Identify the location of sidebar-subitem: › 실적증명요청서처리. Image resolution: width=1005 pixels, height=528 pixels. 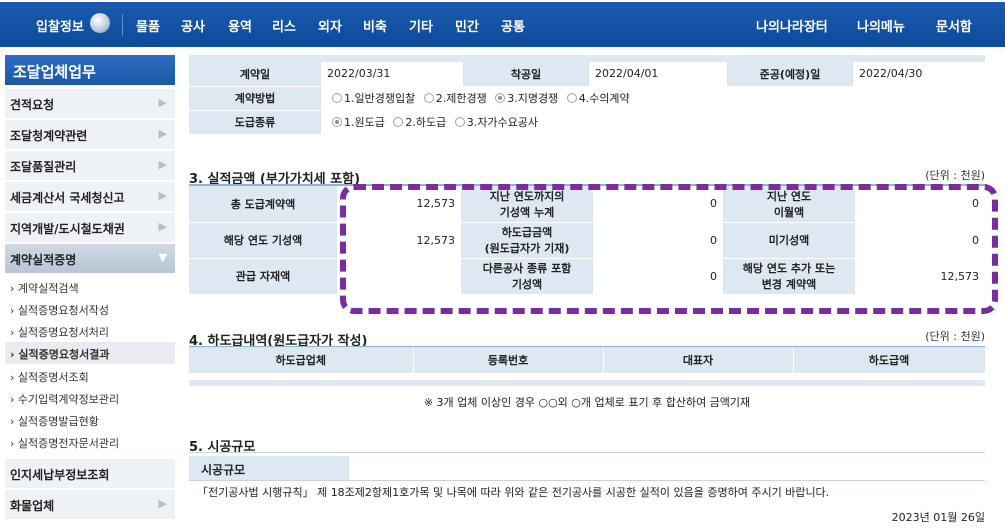
(90, 331).